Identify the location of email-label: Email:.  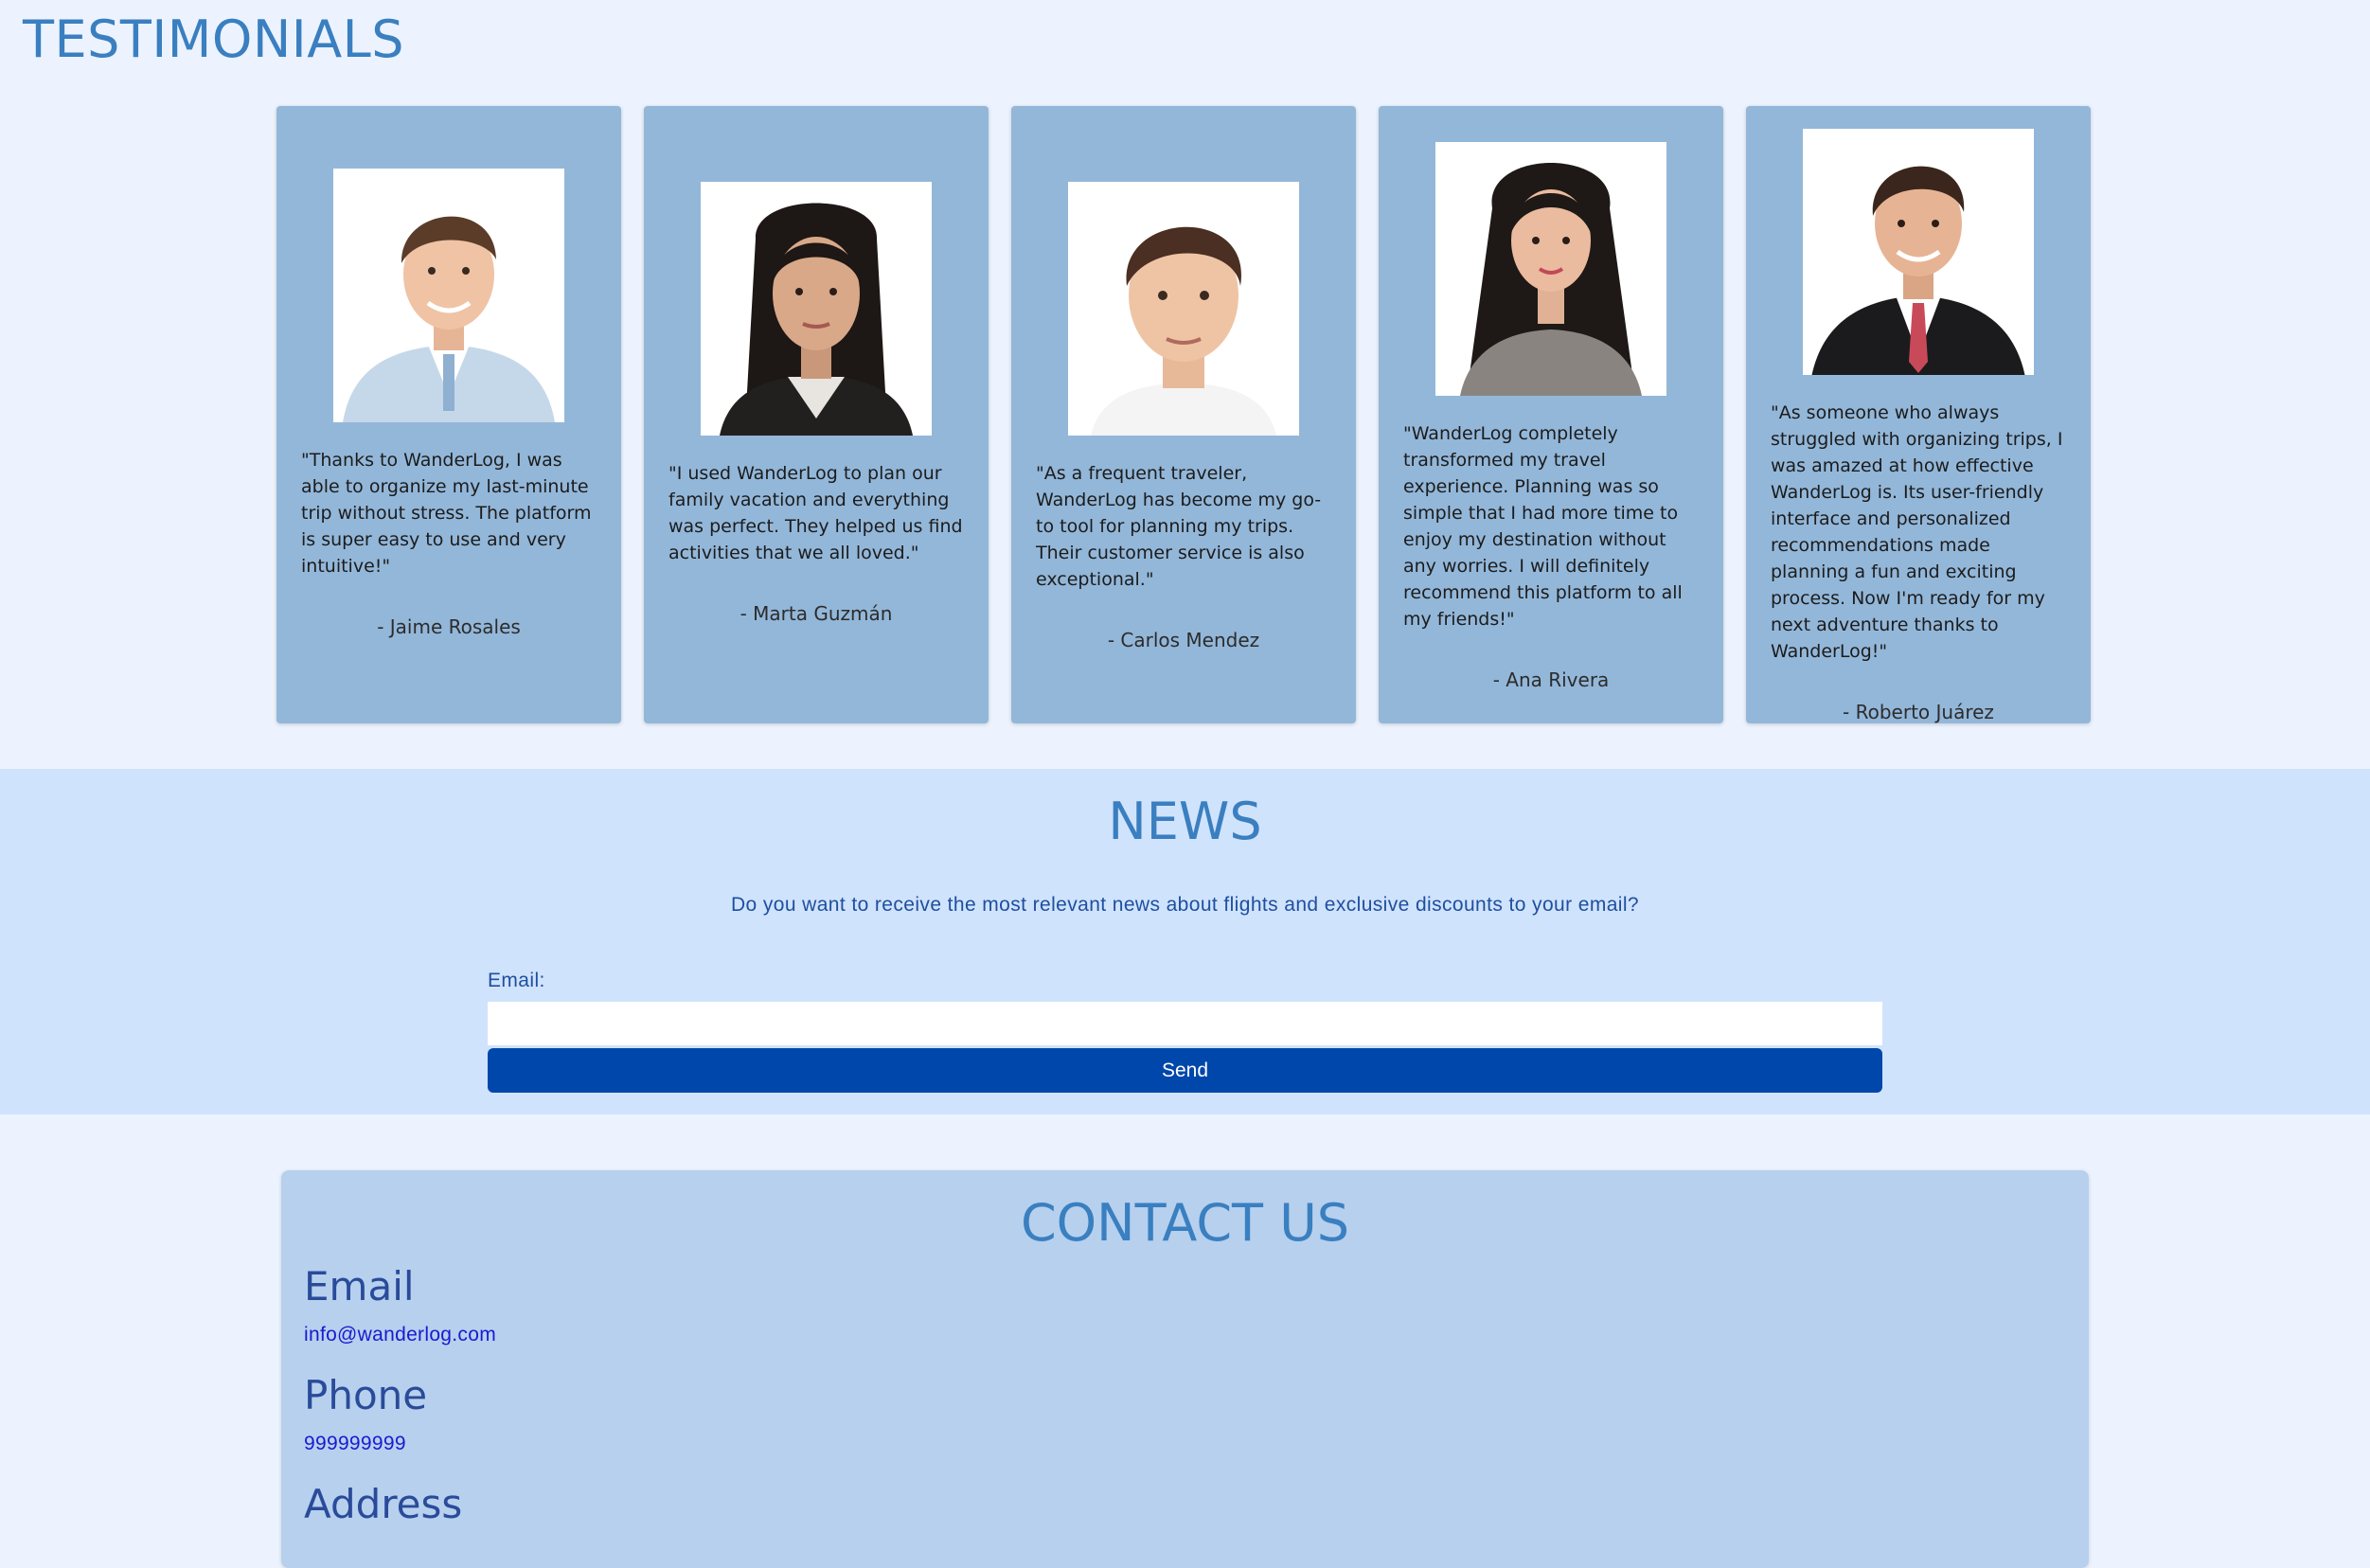
(516, 980).